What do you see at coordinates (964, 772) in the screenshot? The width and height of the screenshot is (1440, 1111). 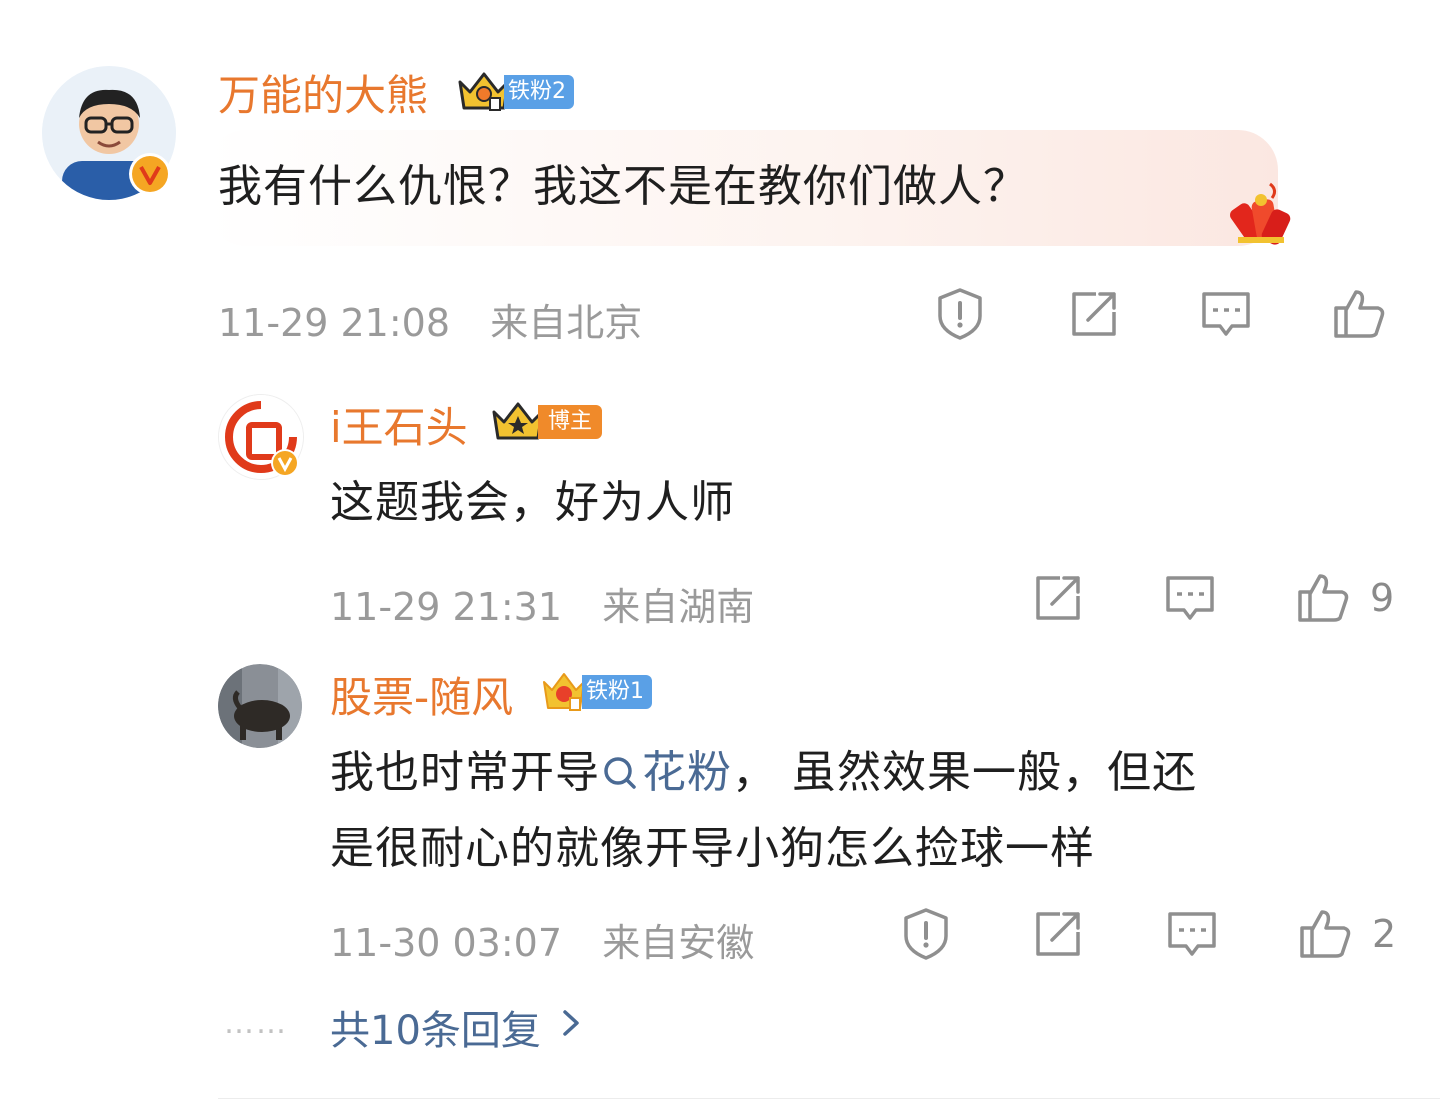 I see `reply-2-content-b: ， 虽然效果一般，但还` at bounding box center [964, 772].